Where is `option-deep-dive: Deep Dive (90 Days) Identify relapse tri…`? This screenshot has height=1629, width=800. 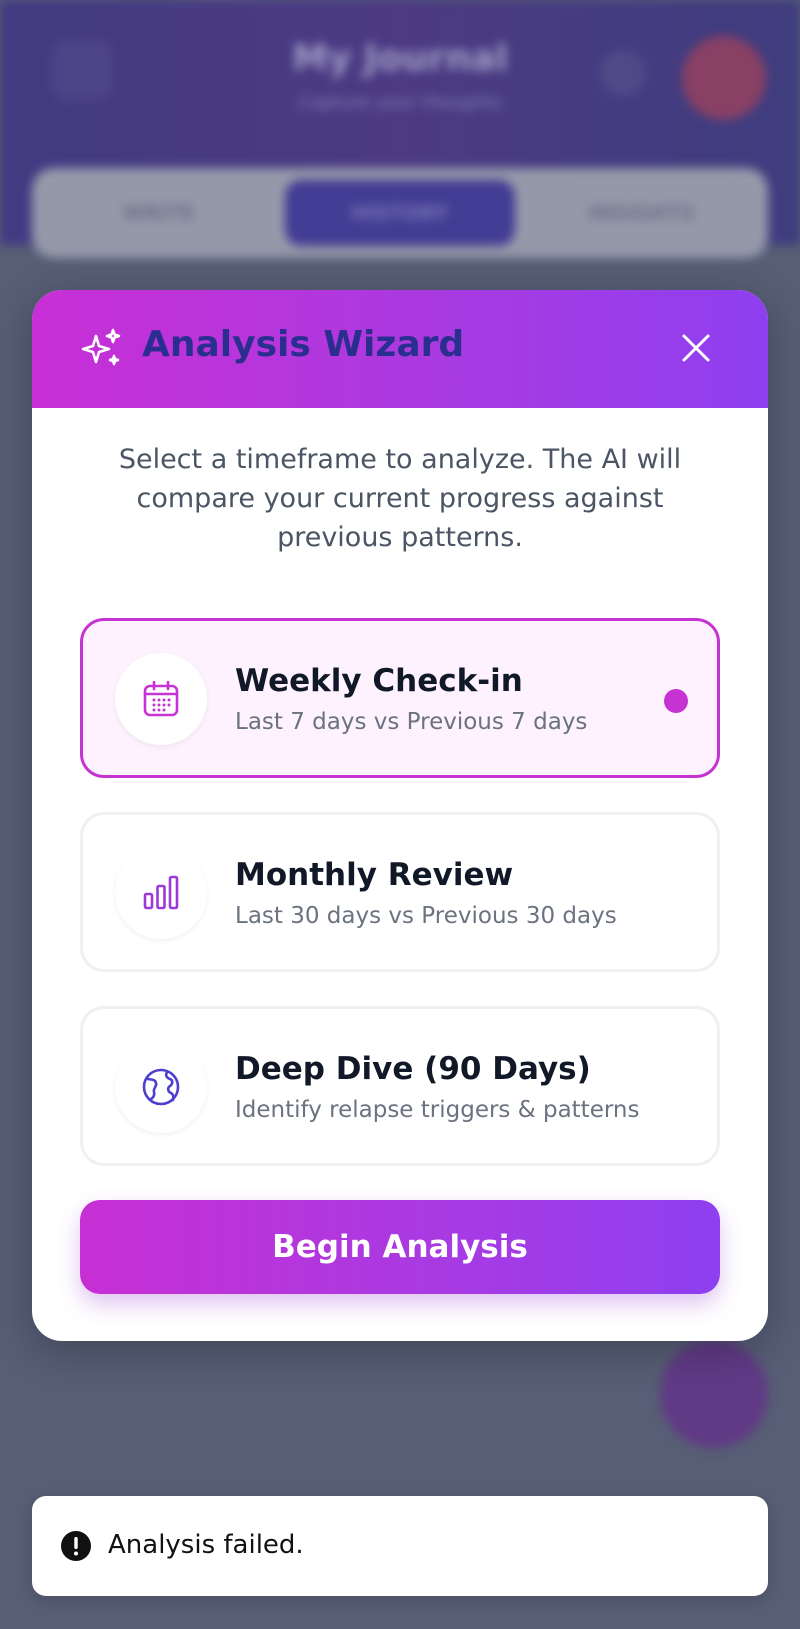 option-deep-dive: Deep Dive (90 Days) Identify relapse tri… is located at coordinates (400, 1086).